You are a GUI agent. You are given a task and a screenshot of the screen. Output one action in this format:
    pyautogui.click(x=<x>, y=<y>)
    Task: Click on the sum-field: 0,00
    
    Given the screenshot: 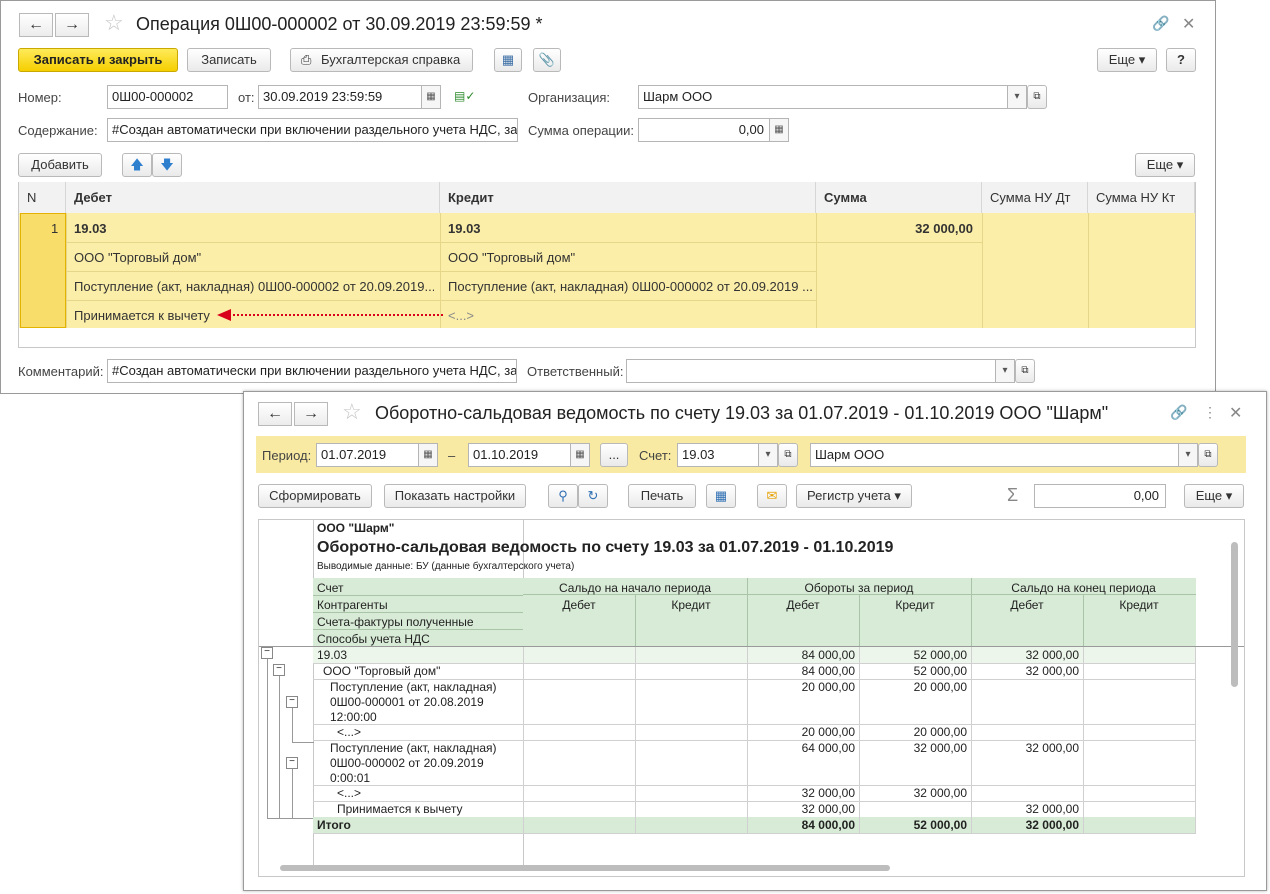 What is the action you would take?
    pyautogui.click(x=1100, y=496)
    